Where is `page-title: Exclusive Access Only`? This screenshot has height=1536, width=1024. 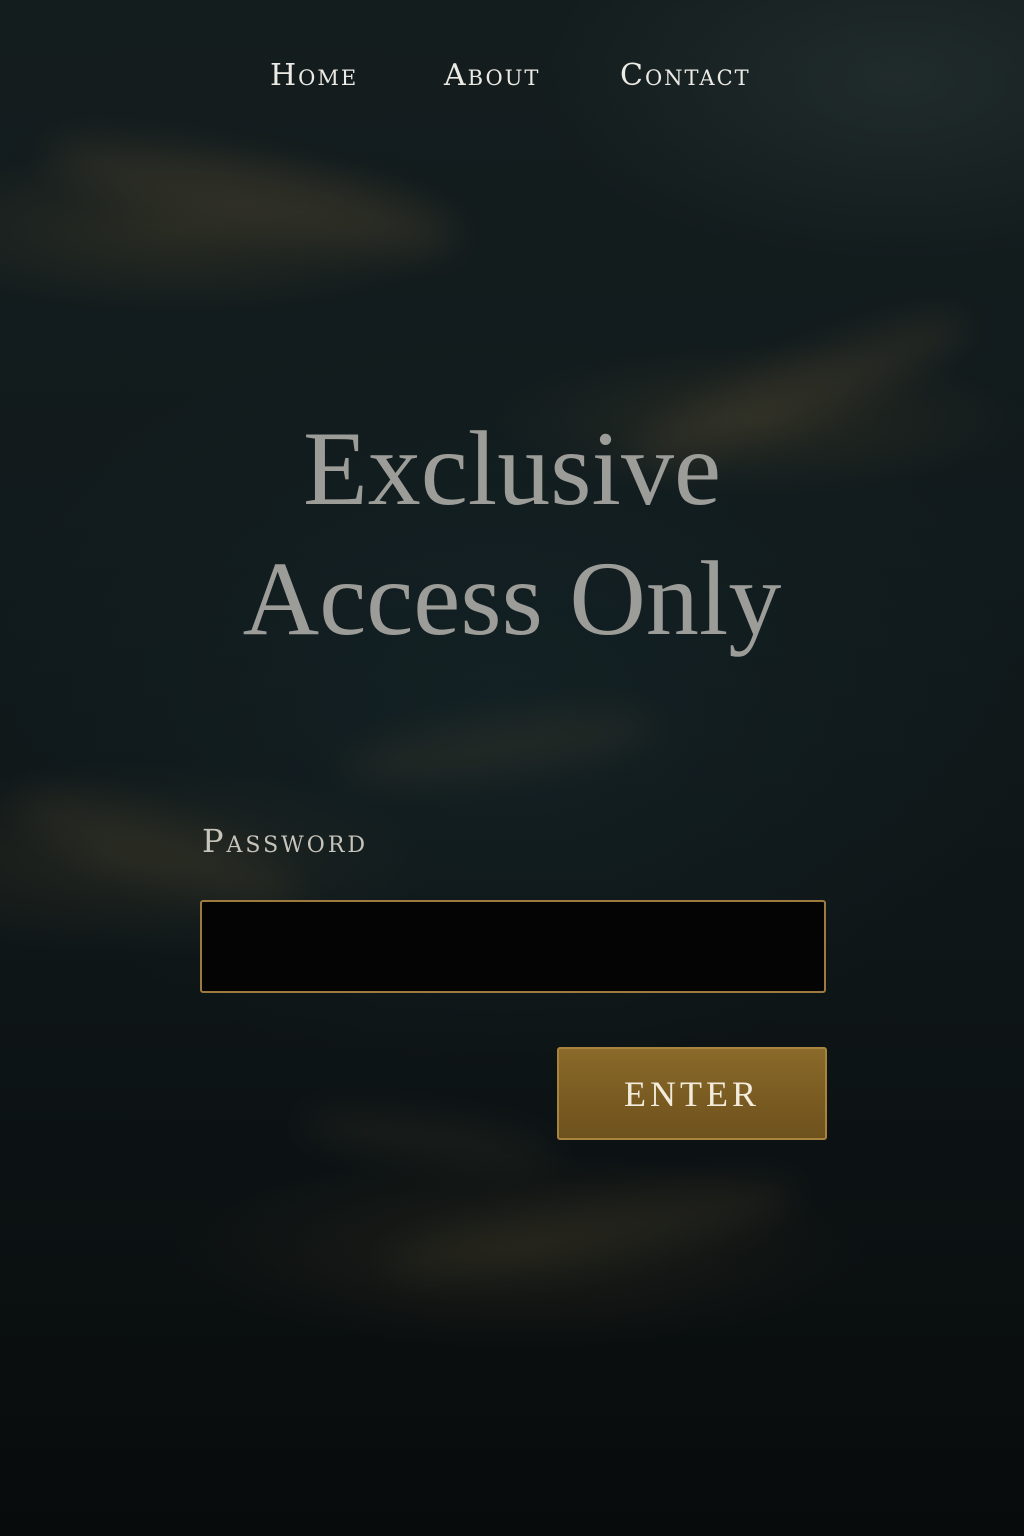 page-title: Exclusive Access Only is located at coordinates (512, 534).